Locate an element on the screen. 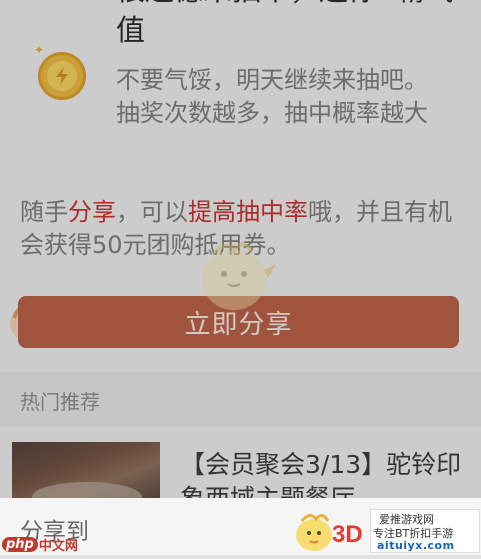 Image resolution: width=481 pixels, height=559 pixels. section-title: 热门推荐 is located at coordinates (60, 402).